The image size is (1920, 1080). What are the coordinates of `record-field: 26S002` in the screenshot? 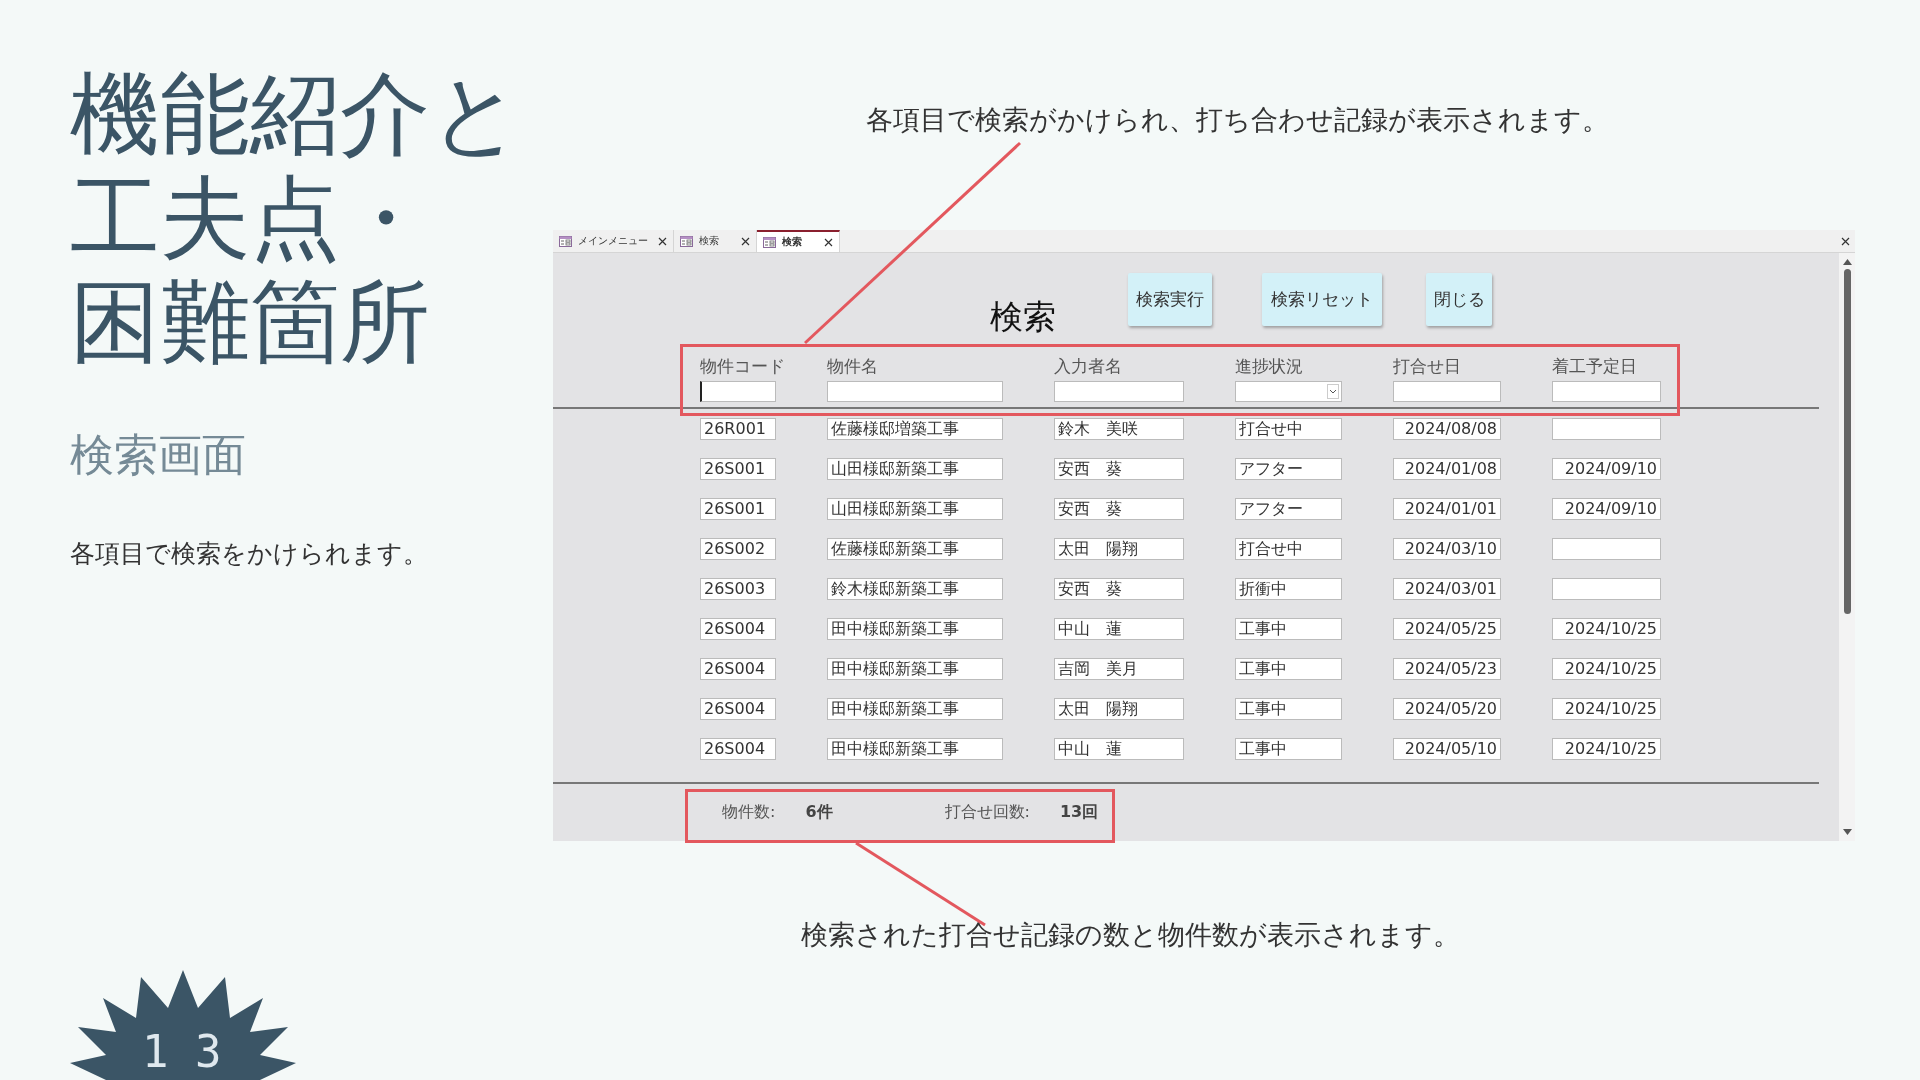 It's located at (738, 549).